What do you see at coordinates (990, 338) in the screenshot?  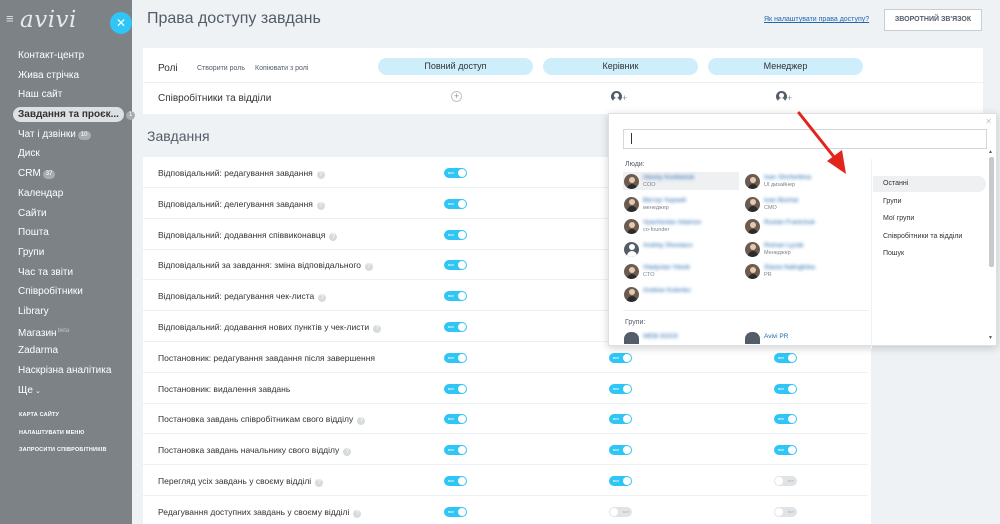 I see `scroll-down-icon: ▼` at bounding box center [990, 338].